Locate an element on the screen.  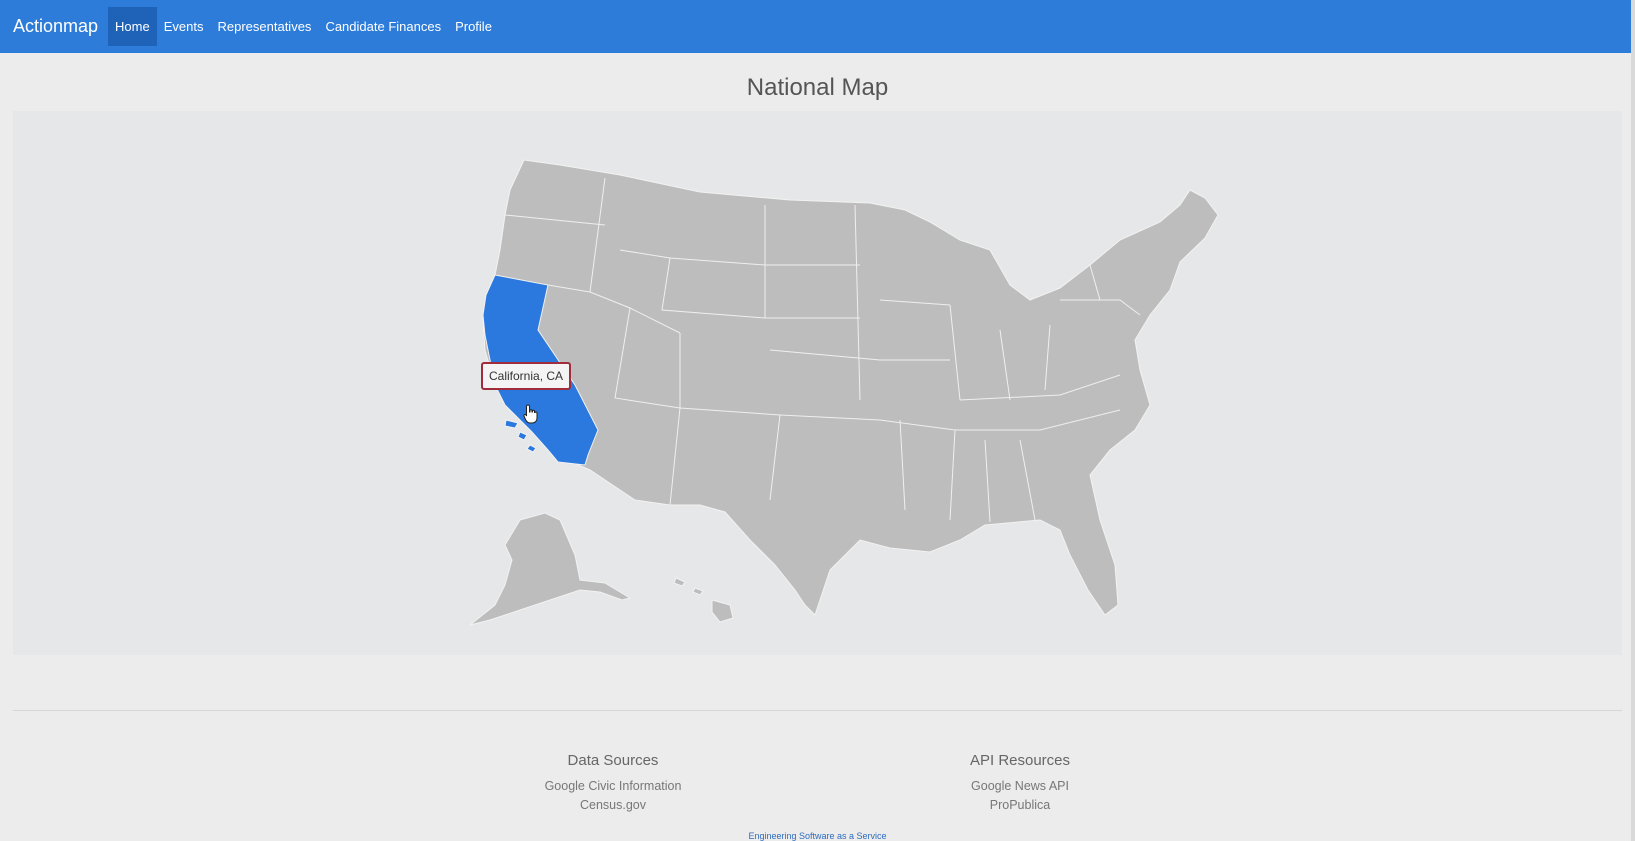
hand-cursor-icon is located at coordinates (530, 414).